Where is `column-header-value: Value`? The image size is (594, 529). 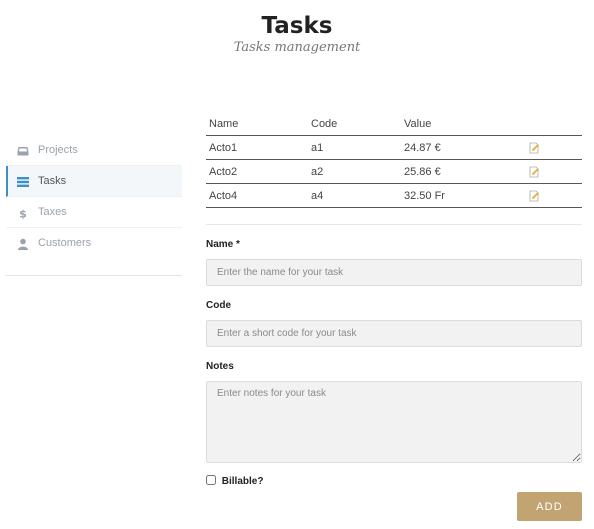 column-header-value: Value is located at coordinates (463, 124).